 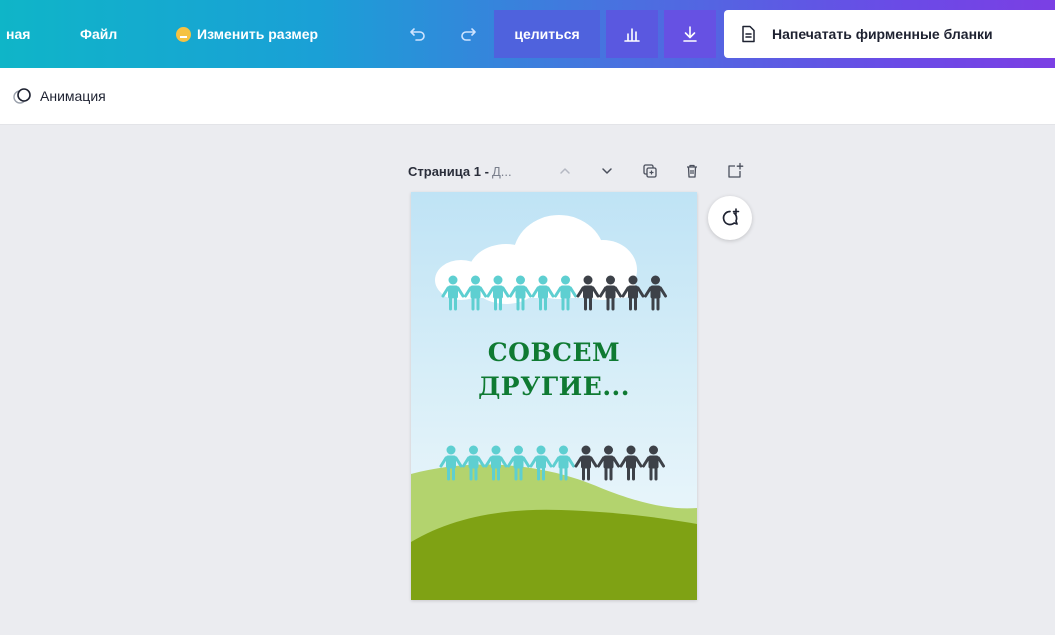 I want to click on print-label: Напечатать фирменные бланки, so click(x=882, y=34).